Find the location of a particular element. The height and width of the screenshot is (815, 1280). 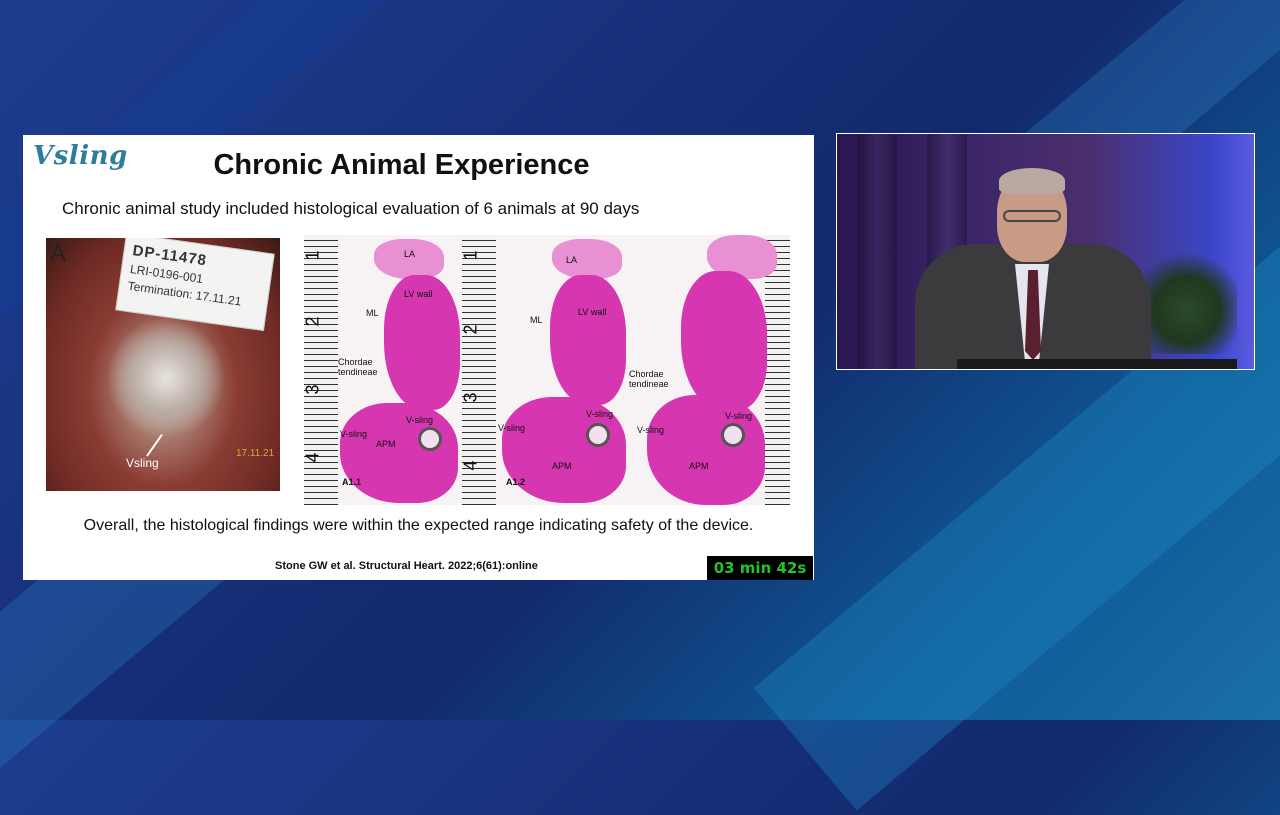

curtain is located at coordinates (877, 251).